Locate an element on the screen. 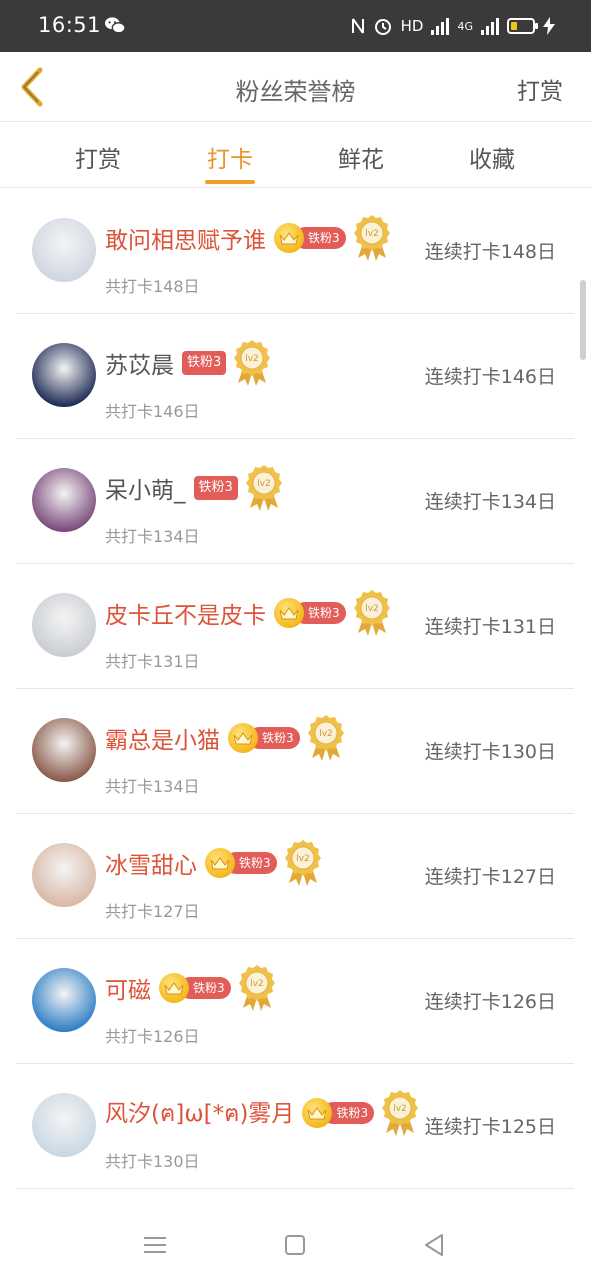  total-checkin: 共打卡130日 is located at coordinates (152, 1161).